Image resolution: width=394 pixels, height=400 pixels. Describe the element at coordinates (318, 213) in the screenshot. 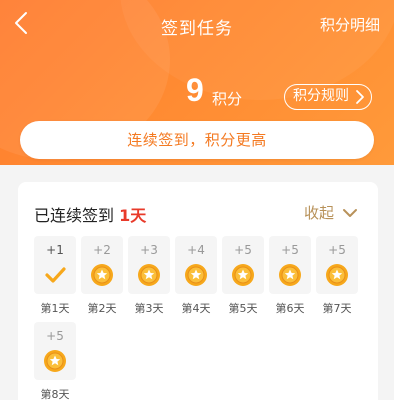

I see `collapse-label: 收起` at that location.